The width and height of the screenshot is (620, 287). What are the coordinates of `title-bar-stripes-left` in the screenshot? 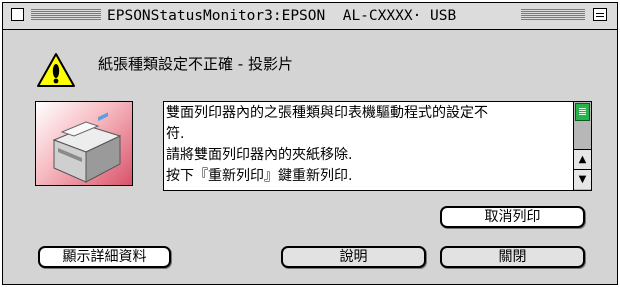 It's located at (66, 15).